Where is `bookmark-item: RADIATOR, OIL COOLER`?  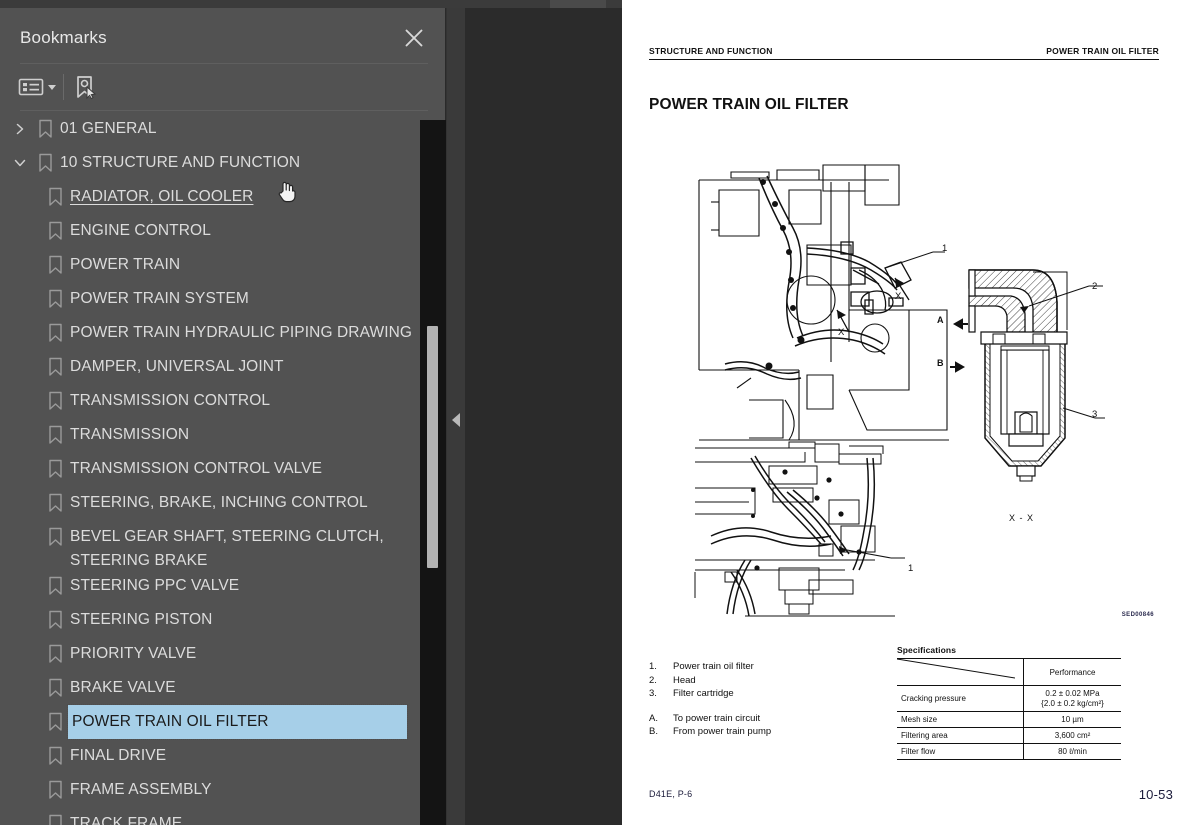
bookmark-item: RADIATOR, OIL COOLER is located at coordinates (210, 197).